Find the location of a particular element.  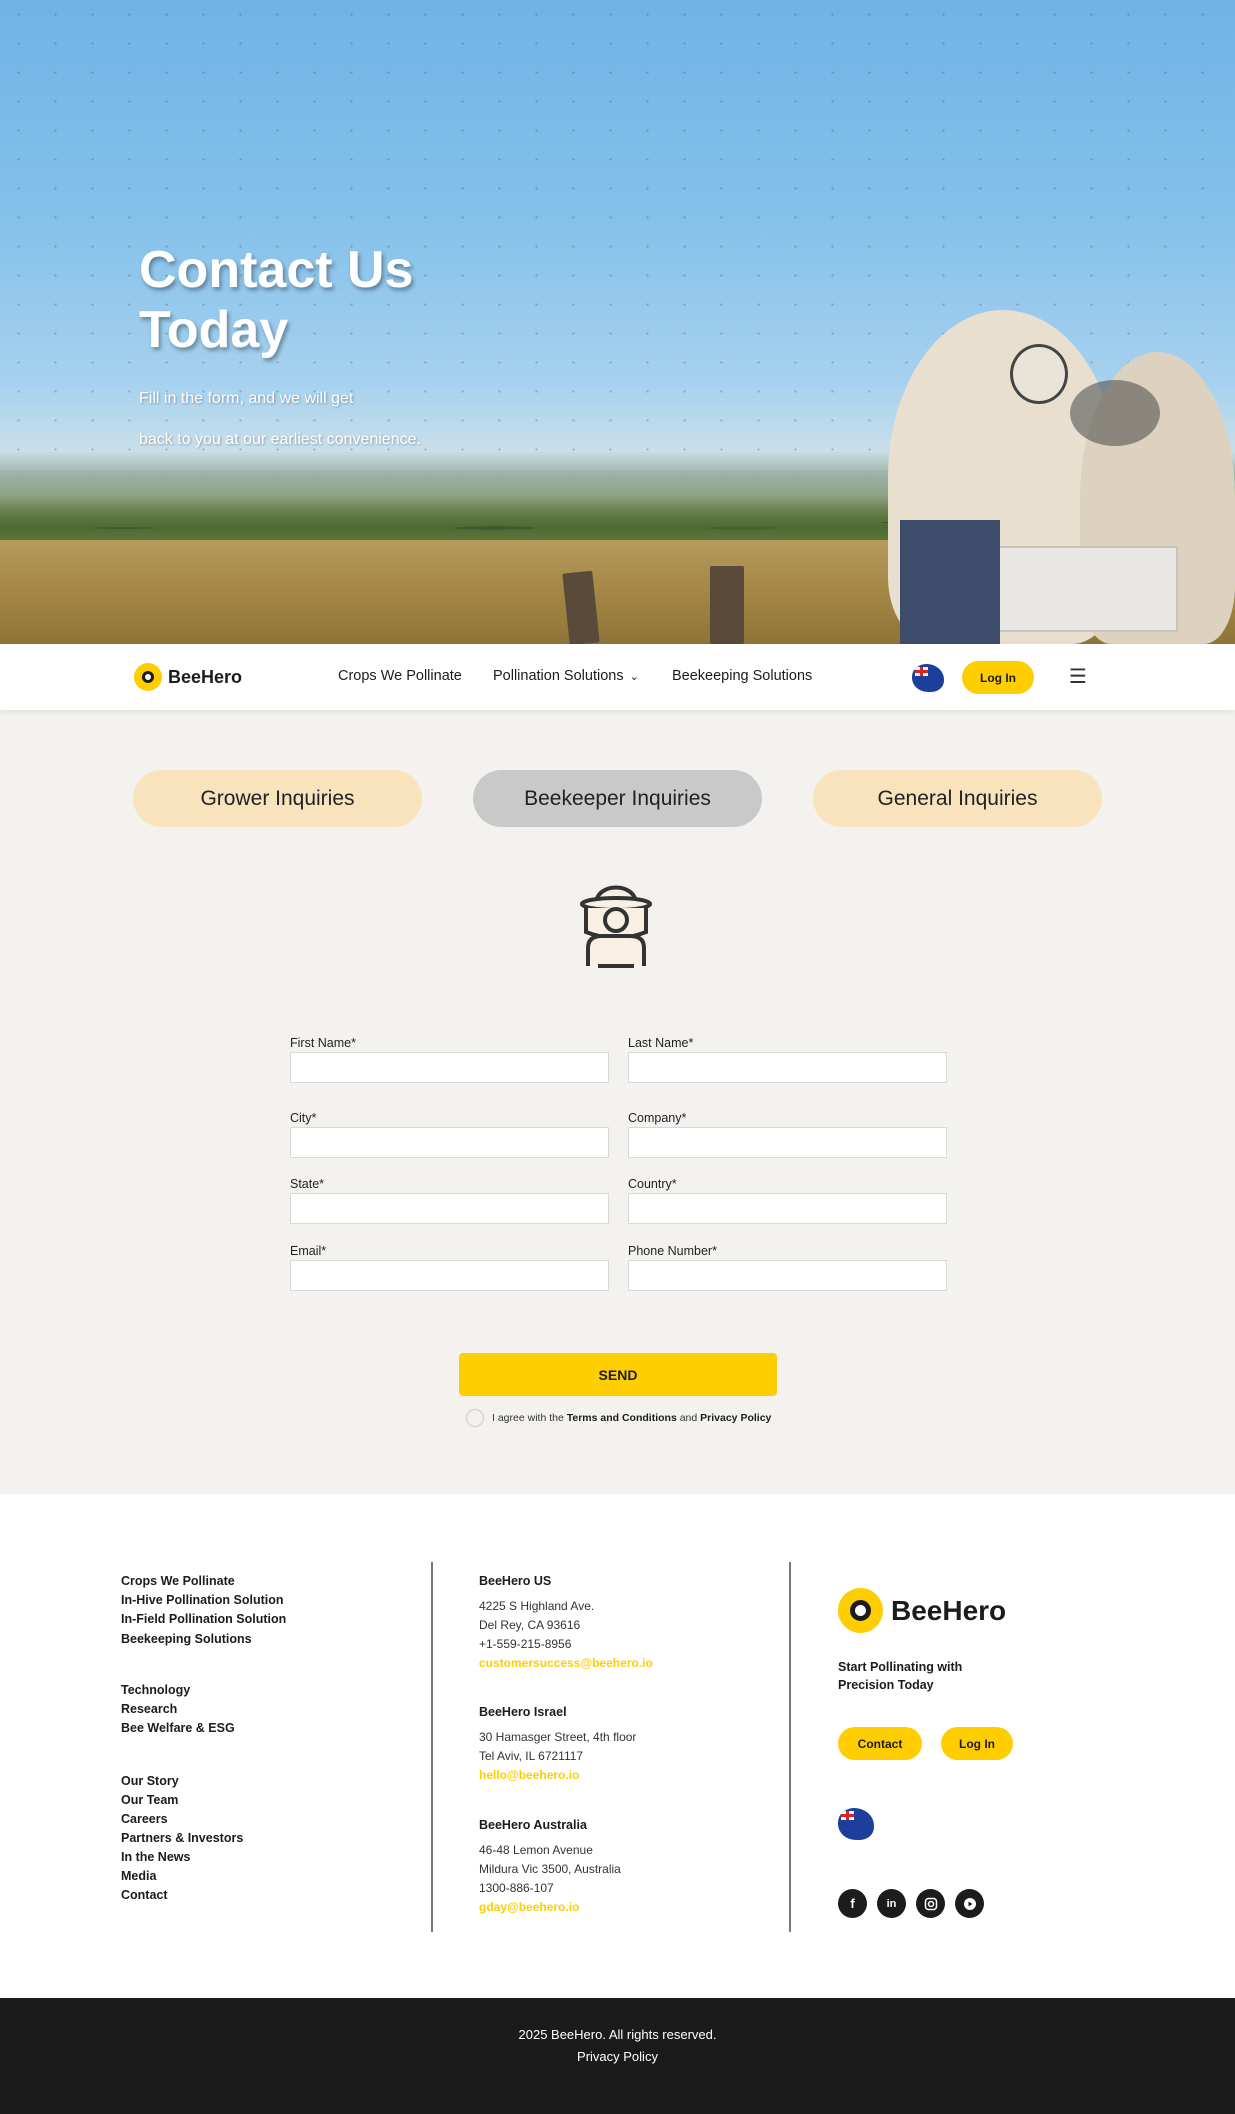

footer-brand-logo: BeeHero is located at coordinates (922, 1610).